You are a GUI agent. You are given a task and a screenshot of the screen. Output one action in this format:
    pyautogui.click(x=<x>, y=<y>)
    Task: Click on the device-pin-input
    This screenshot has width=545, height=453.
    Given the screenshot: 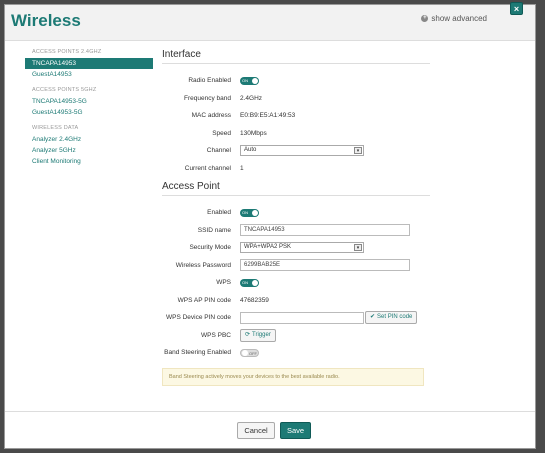 What is the action you would take?
    pyautogui.click(x=302, y=317)
    